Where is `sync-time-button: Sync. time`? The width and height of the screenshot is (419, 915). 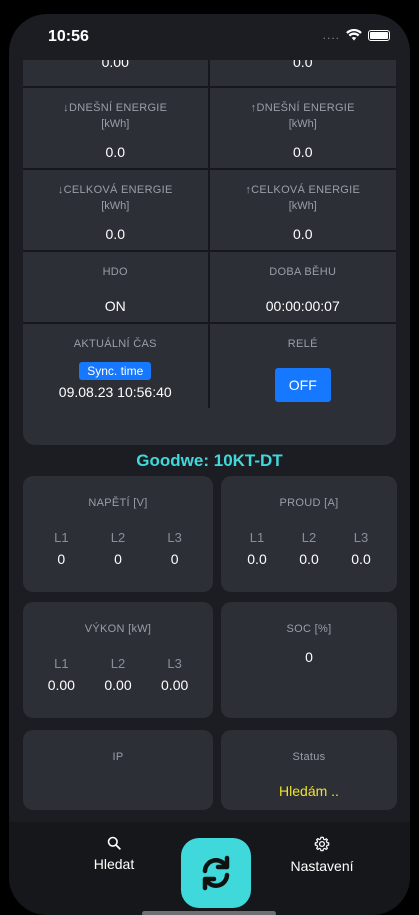 sync-time-button: Sync. time is located at coordinates (115, 371).